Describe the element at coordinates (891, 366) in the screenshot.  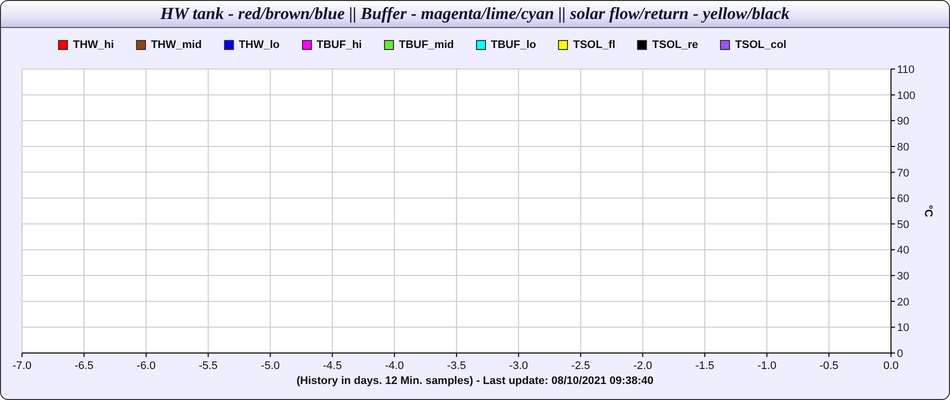
I see `x-tick-label: 0.0` at that location.